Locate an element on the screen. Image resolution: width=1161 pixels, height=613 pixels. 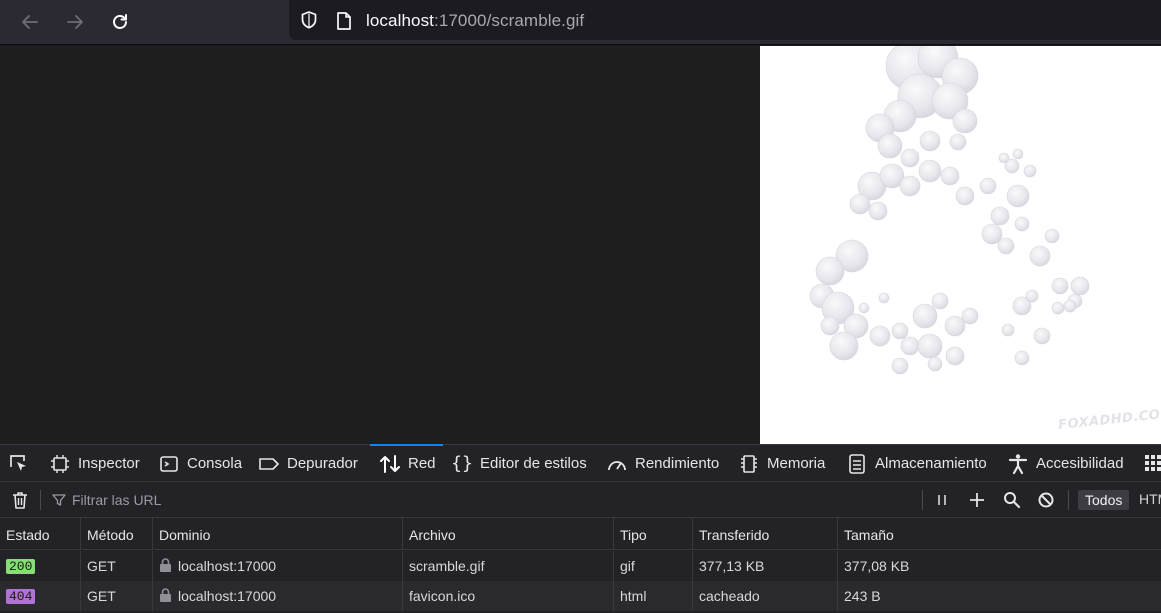
transferred-cell: cacheado is located at coordinates (765, 596).